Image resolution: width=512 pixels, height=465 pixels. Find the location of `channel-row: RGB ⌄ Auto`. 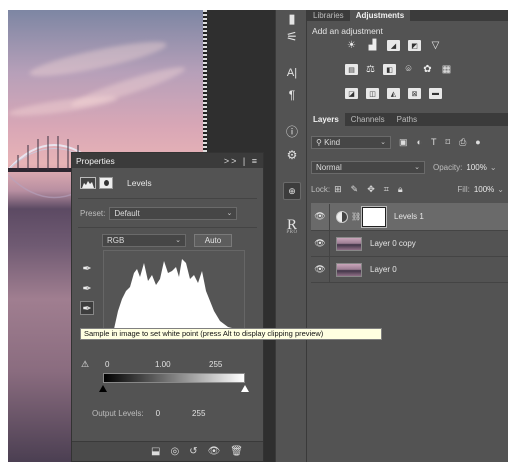

channel-row: RGB ⌄ Auto is located at coordinates (167, 240).